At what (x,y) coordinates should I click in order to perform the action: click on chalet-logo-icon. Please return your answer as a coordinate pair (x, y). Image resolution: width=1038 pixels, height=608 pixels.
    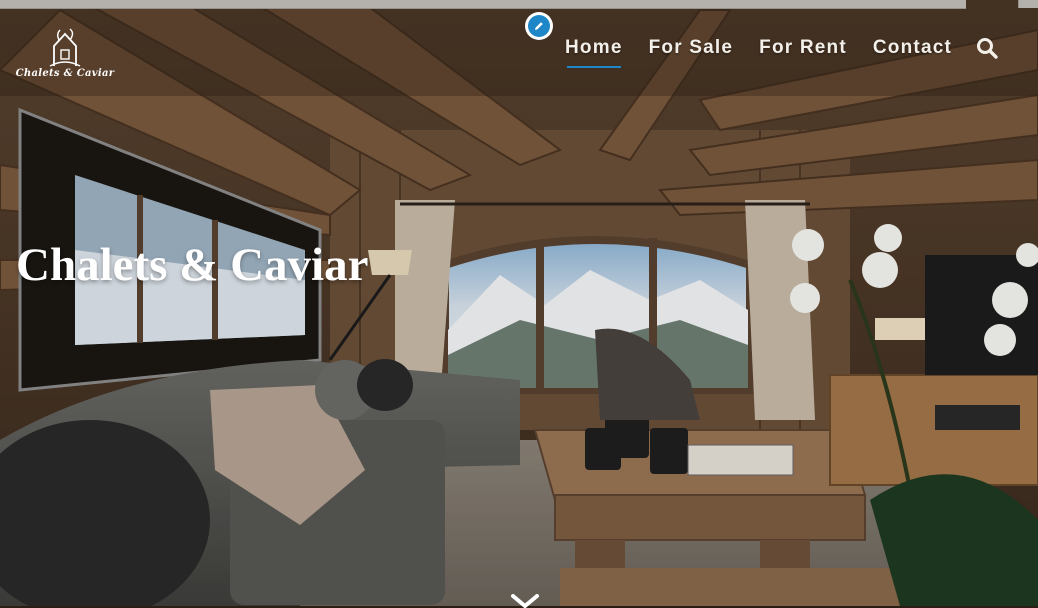
    Looking at the image, I should click on (65, 47).